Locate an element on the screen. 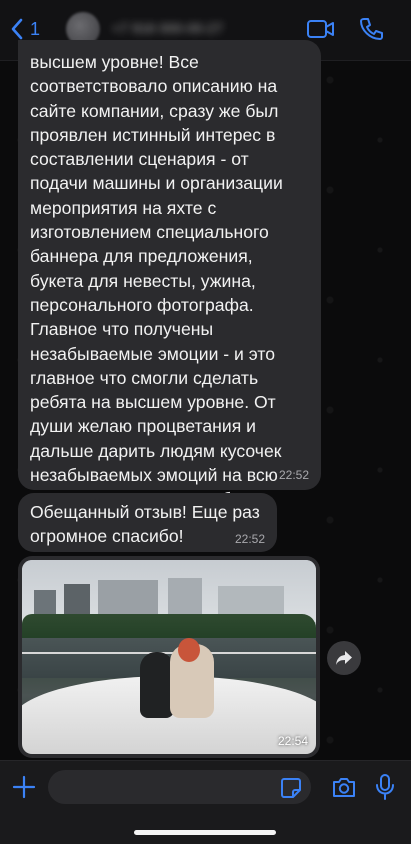  camera-icon is located at coordinates (344, 787).